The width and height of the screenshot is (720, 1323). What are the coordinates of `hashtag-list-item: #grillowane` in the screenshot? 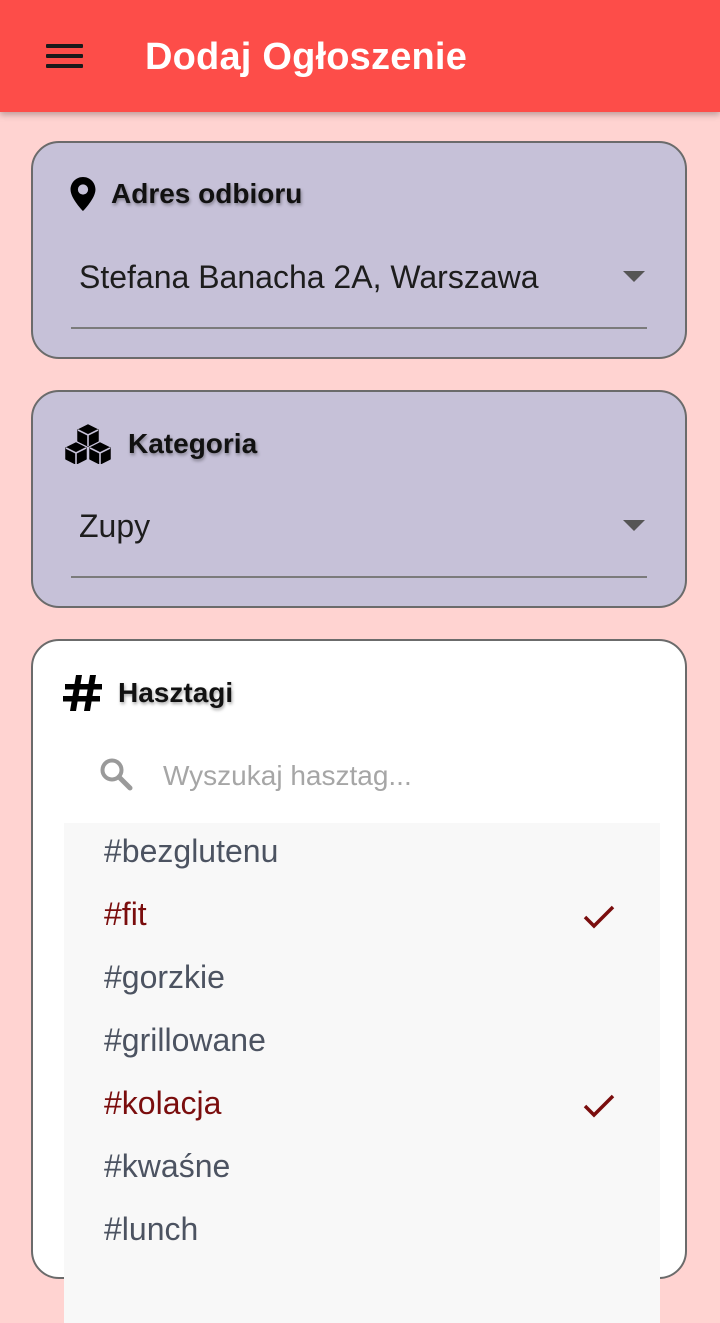 It's located at (362, 1043).